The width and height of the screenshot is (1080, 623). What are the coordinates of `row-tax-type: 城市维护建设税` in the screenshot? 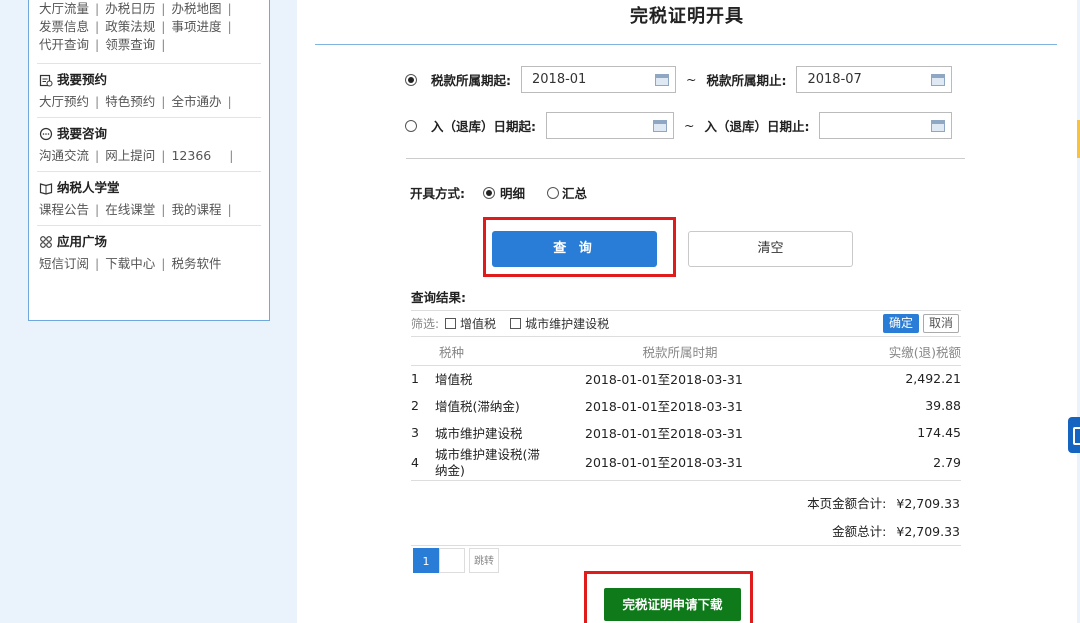 It's located at (479, 433).